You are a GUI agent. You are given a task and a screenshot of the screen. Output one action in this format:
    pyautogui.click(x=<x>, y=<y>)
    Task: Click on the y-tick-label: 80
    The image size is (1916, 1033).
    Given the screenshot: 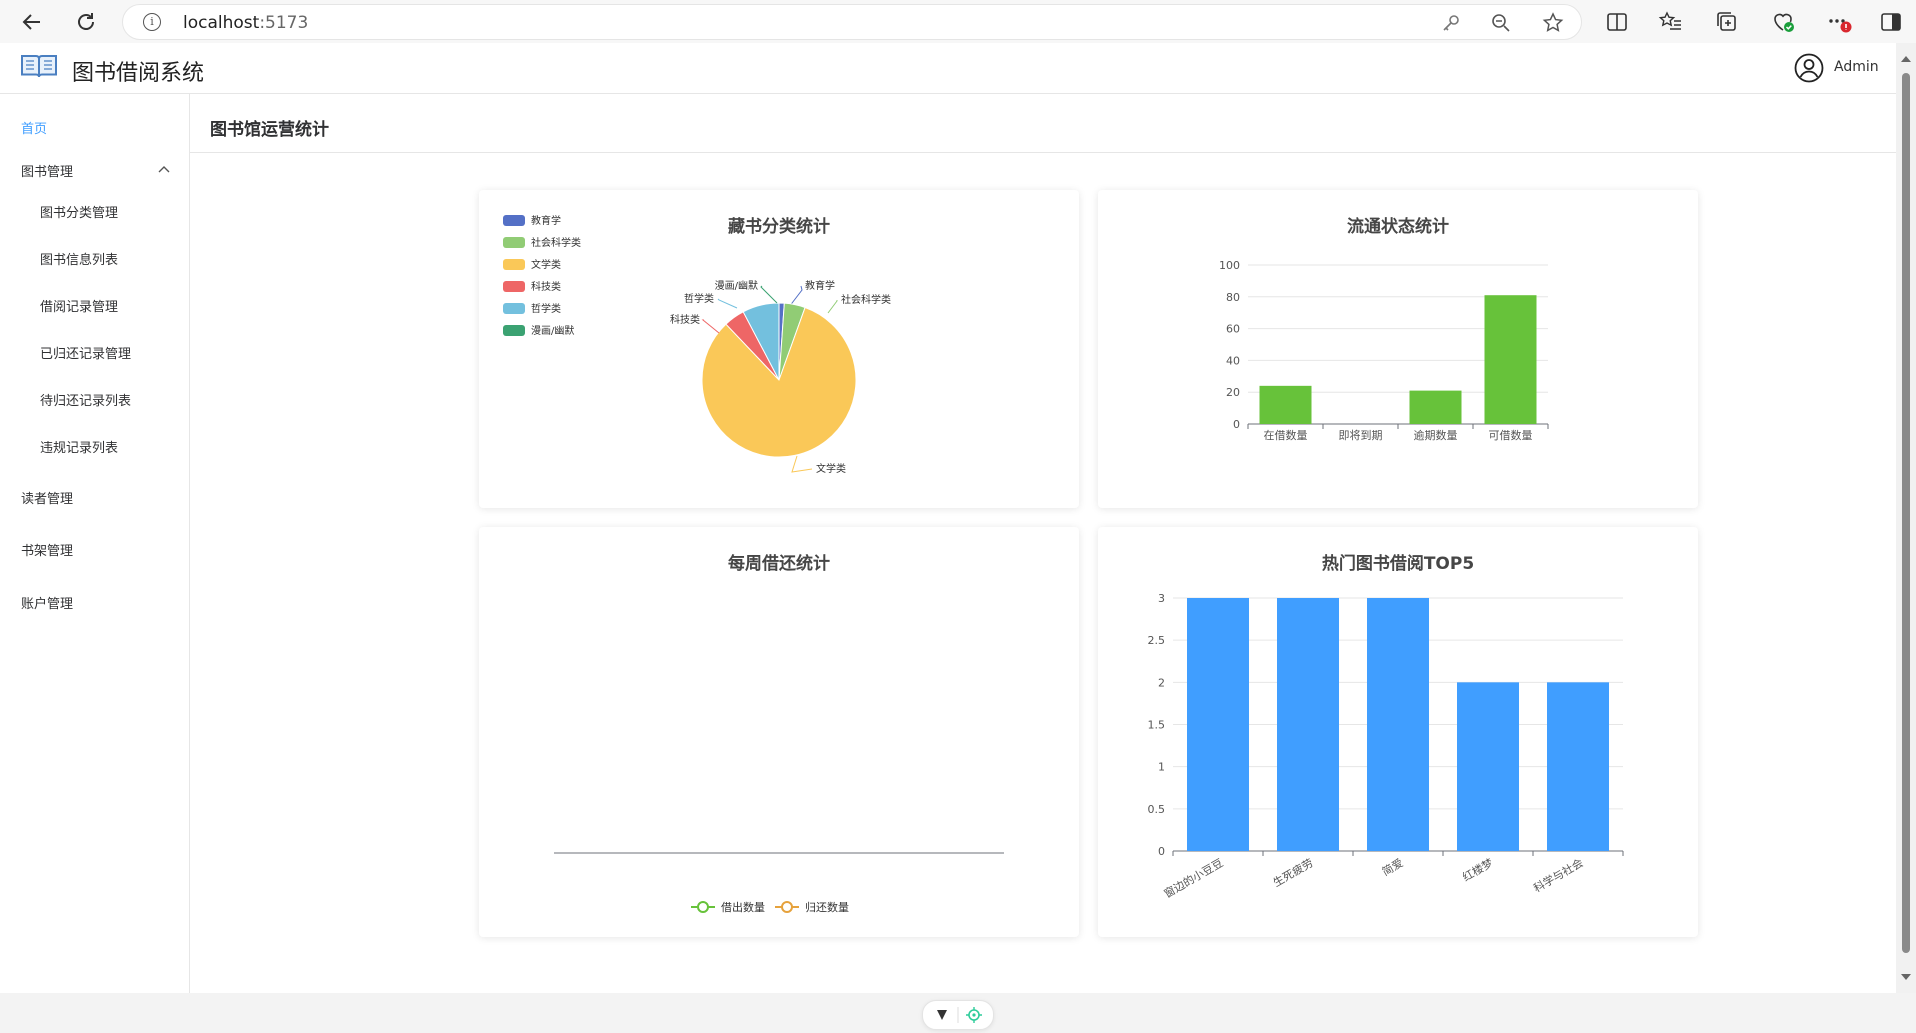 What is the action you would take?
    pyautogui.click(x=1233, y=297)
    